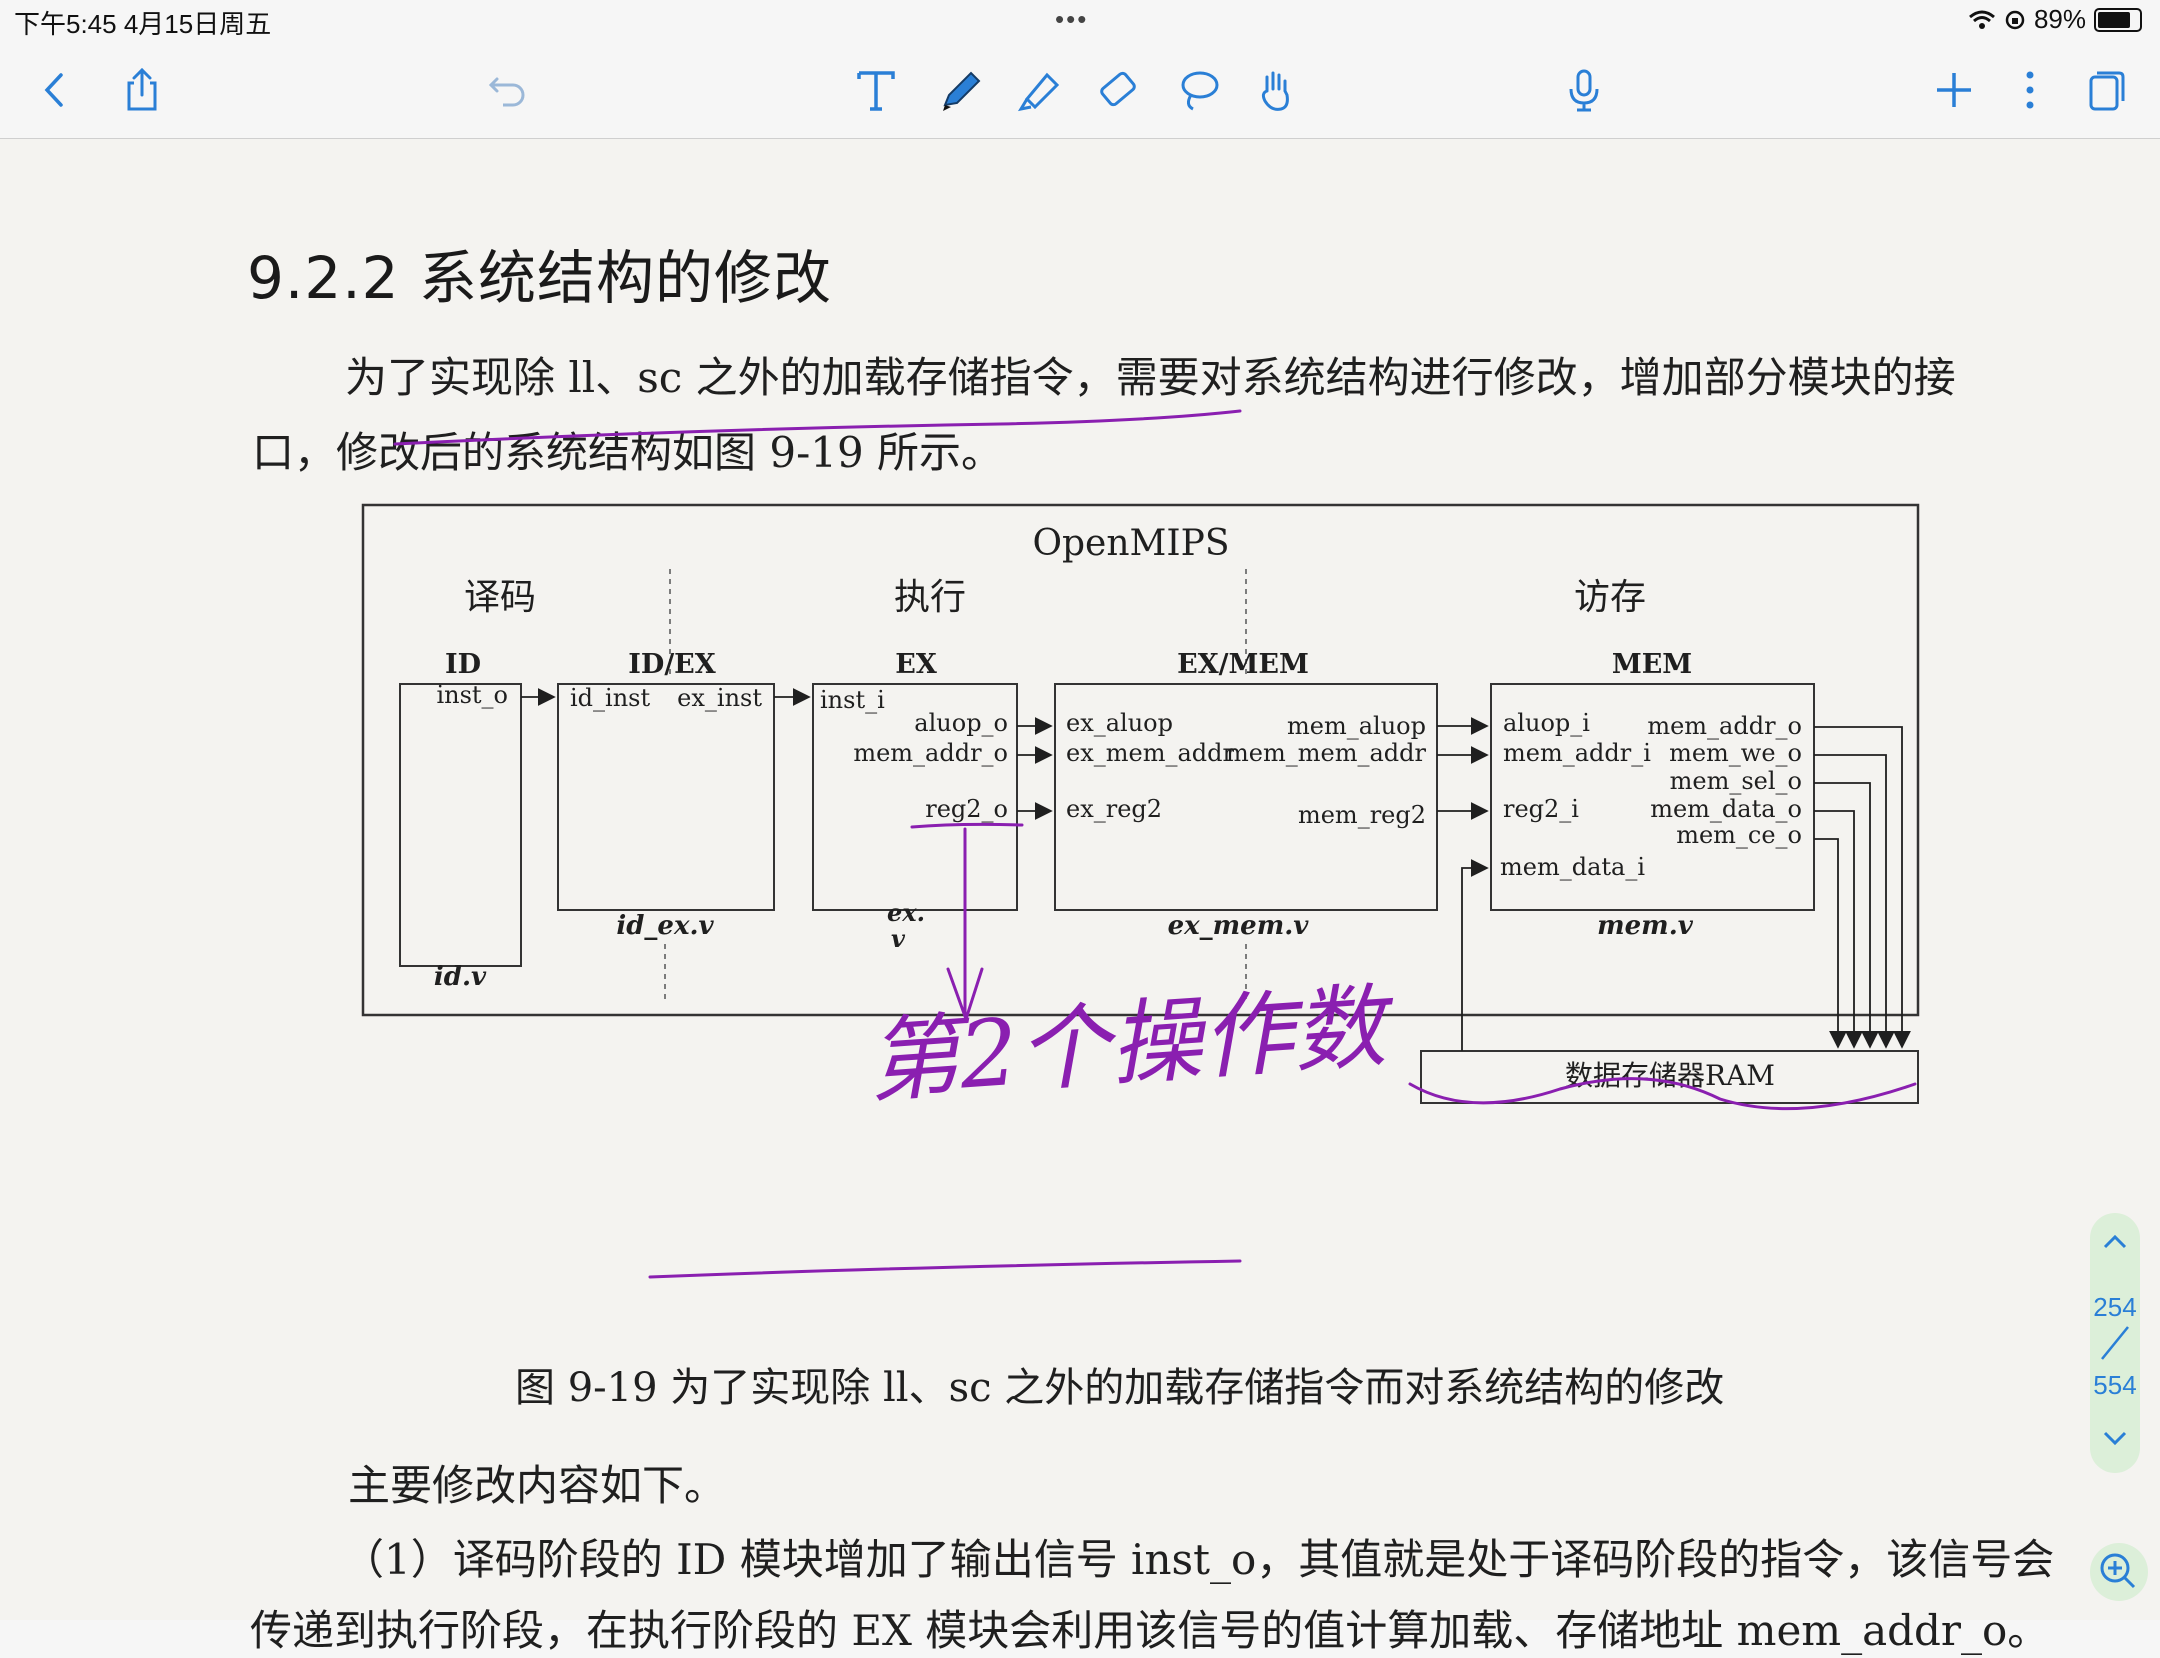 This screenshot has height=1658, width=2160. I want to click on port-mem-sel-o: mem_sel_o, so click(1736, 781).